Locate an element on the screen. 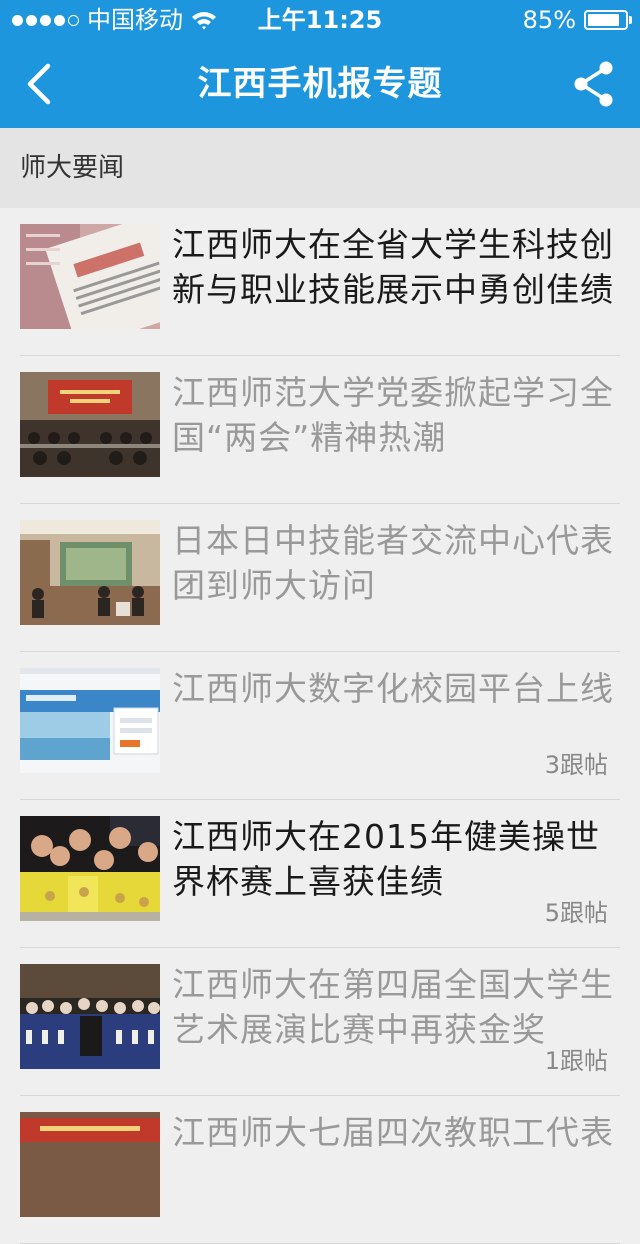 The image size is (640, 1244). battery-icon is located at coordinates (608, 20).